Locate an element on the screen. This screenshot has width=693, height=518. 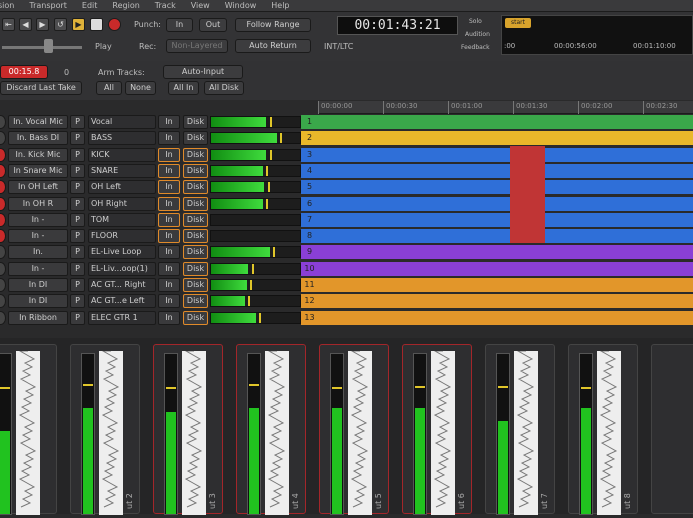
rewind-icon: ◀ is located at coordinates (25, 24).